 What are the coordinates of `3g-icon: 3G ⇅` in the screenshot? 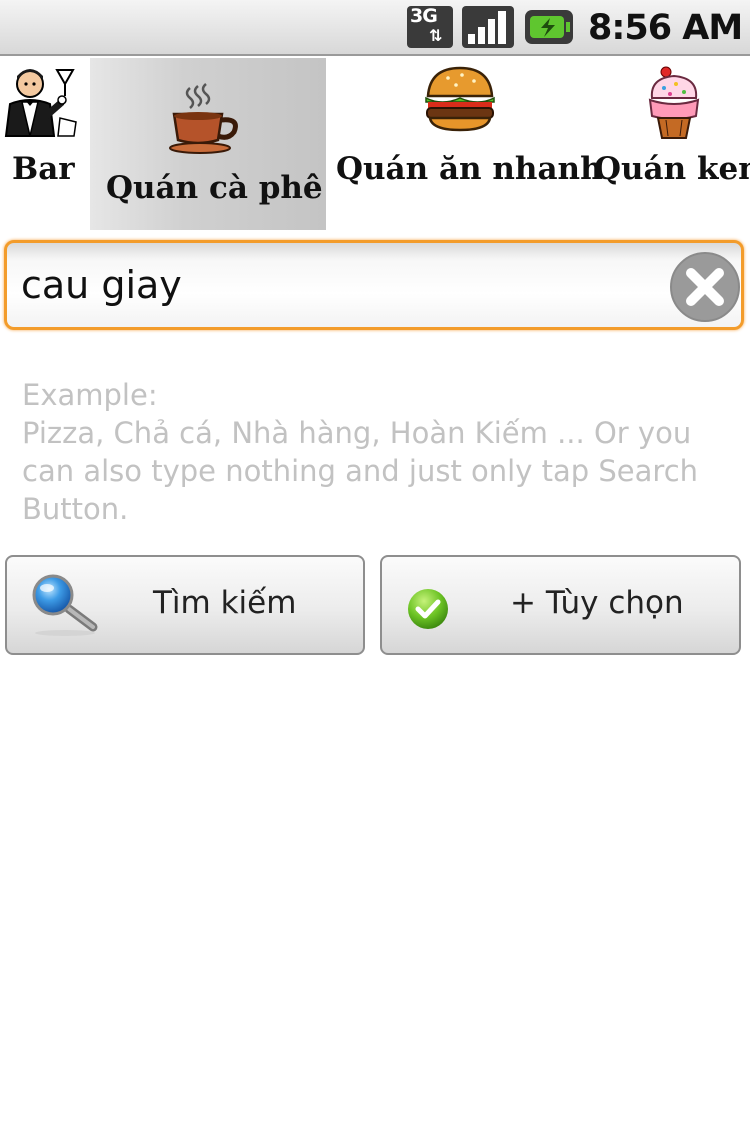 It's located at (430, 26).